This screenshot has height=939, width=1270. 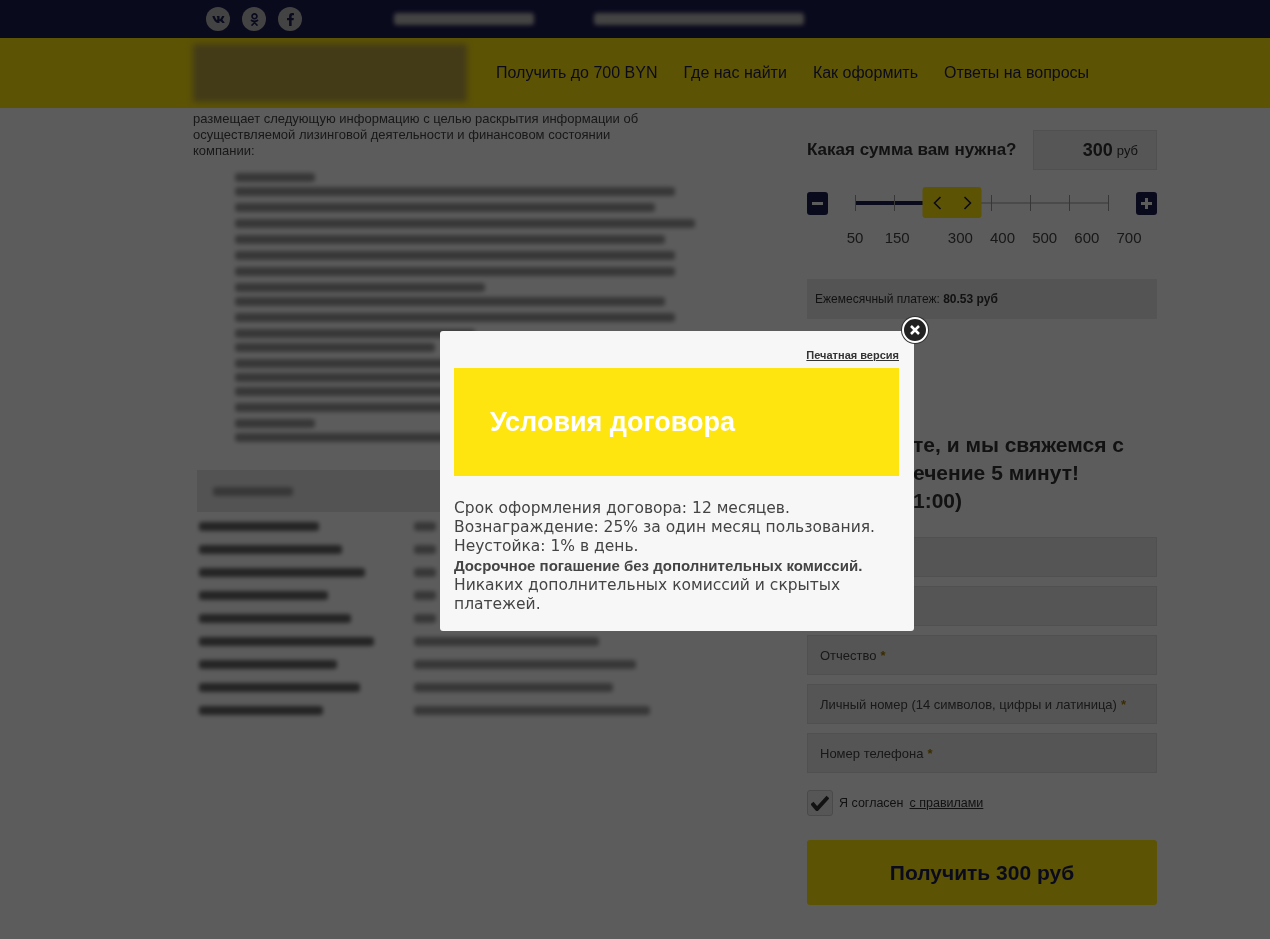 What do you see at coordinates (1019, 445) in the screenshot?
I see `form-heading: те, и мы свяжемся с` at bounding box center [1019, 445].